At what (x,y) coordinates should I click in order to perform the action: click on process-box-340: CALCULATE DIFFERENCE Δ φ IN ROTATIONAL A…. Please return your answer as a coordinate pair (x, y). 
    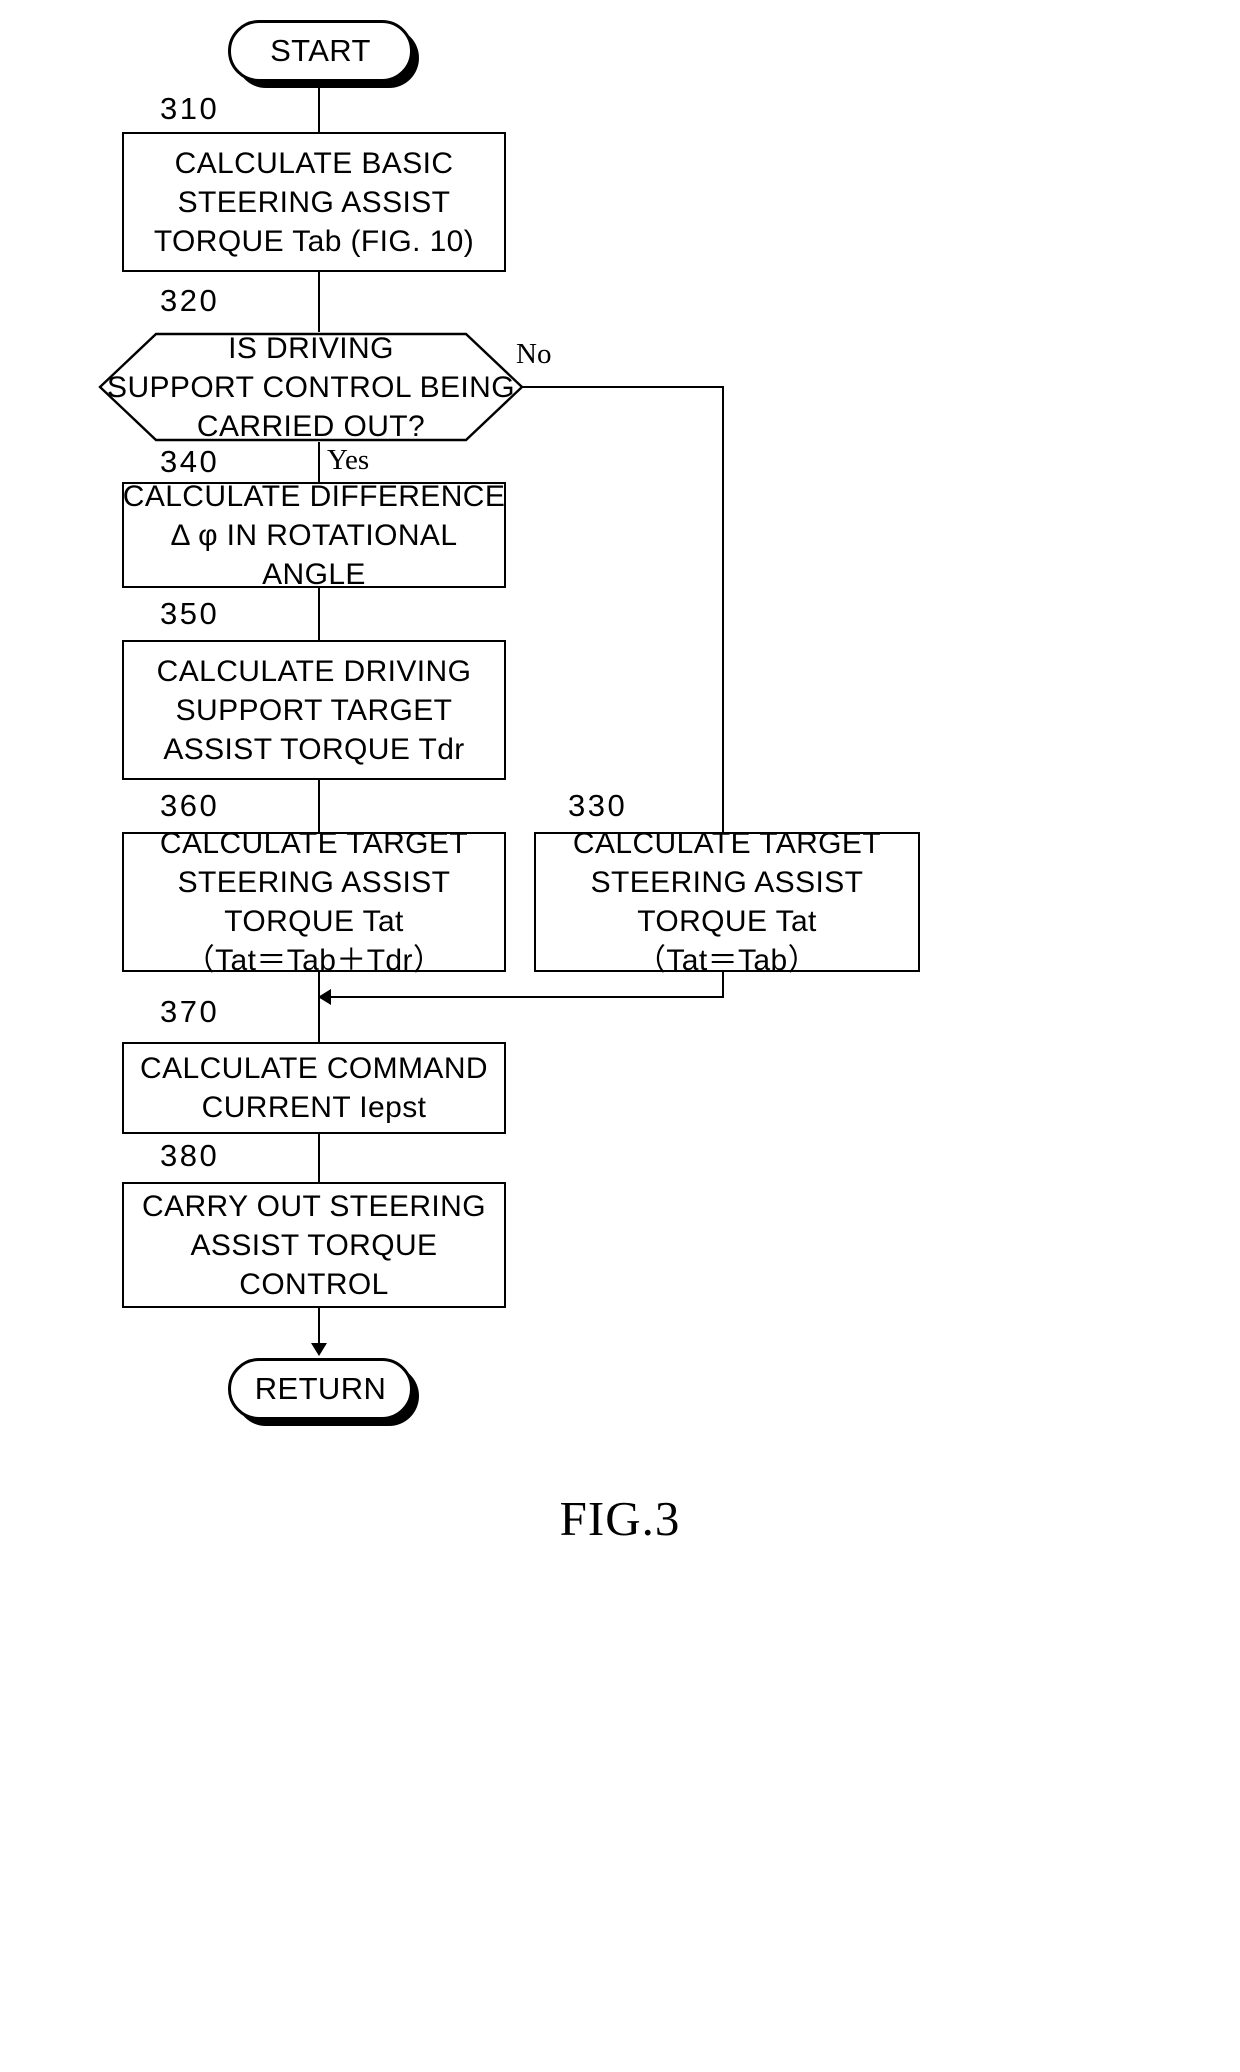
    Looking at the image, I should click on (314, 535).